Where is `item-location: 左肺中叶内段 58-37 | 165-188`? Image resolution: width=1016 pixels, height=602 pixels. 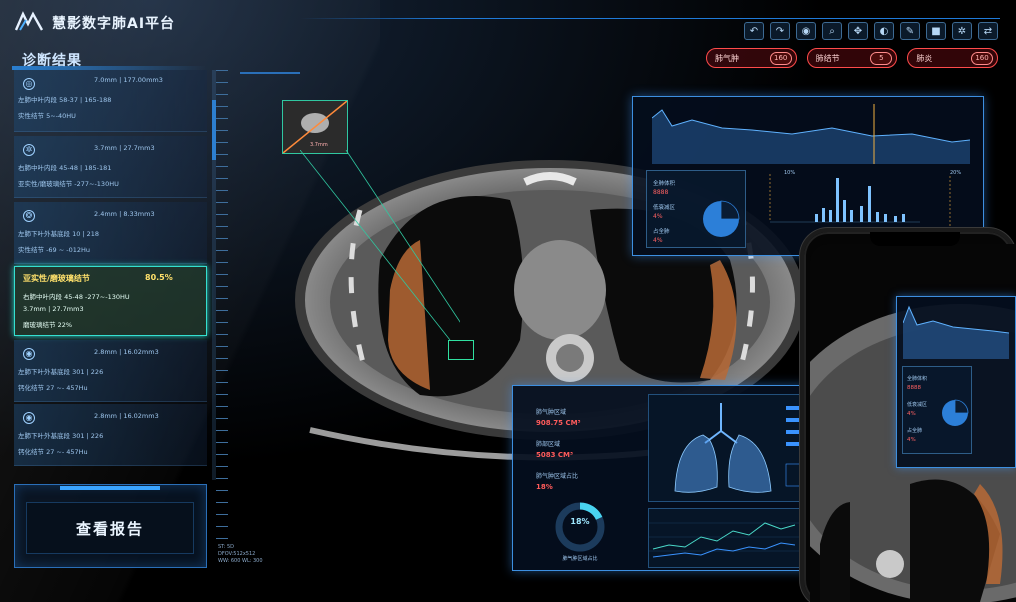 item-location: 左肺中叶内段 58-37 | 165-188 is located at coordinates (65, 100).